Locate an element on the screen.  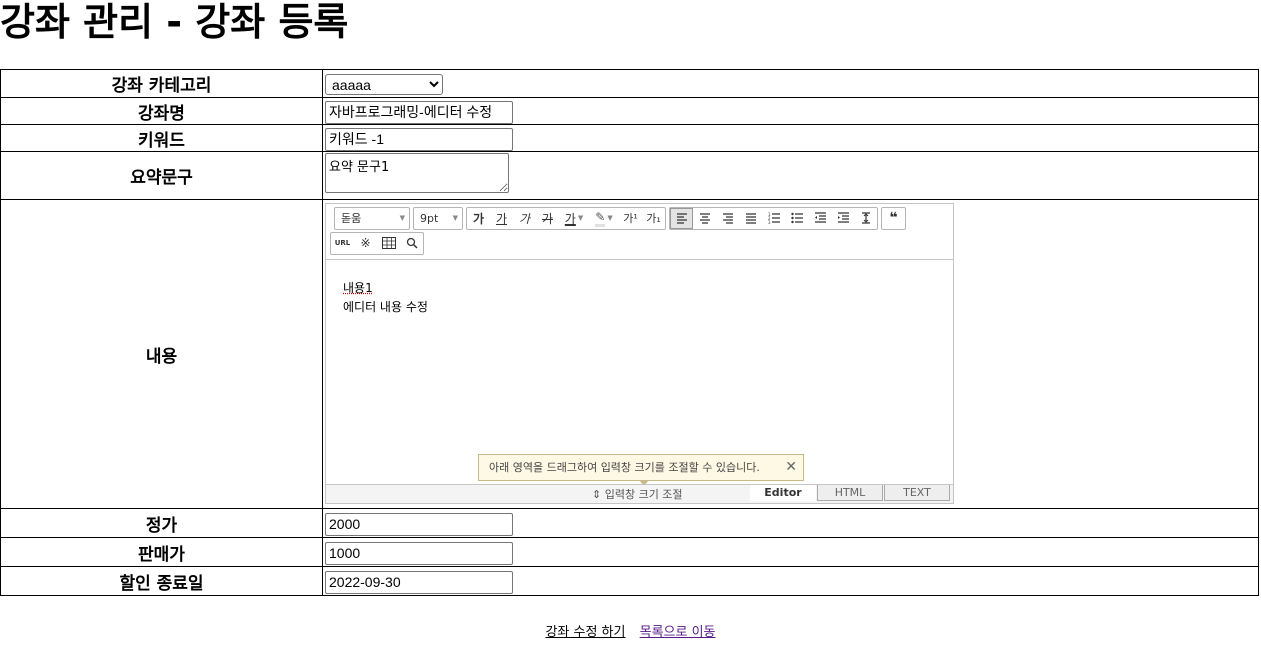
tab-html: HTML is located at coordinates (850, 492).